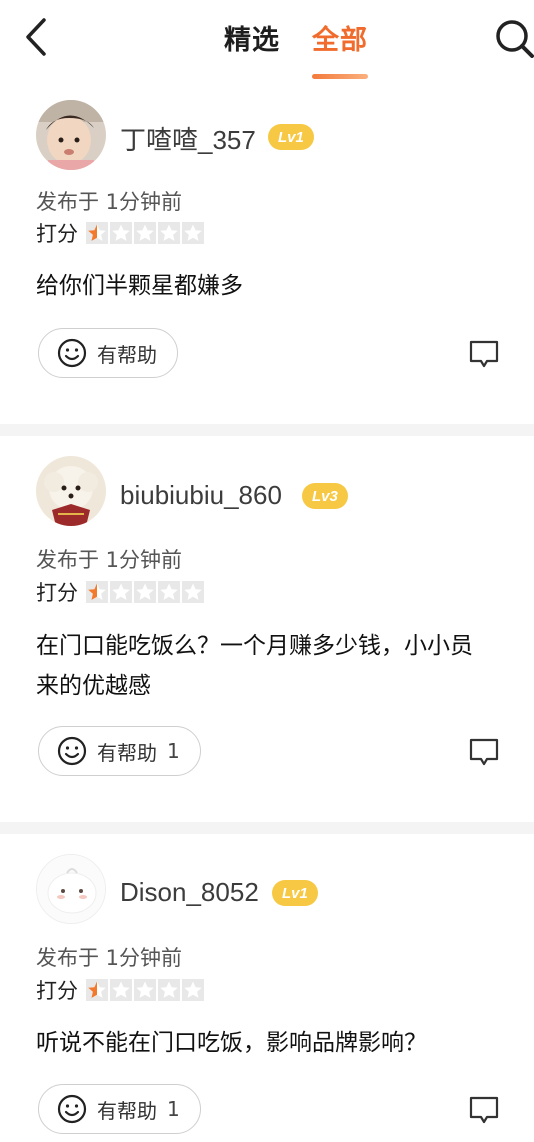  What do you see at coordinates (325, 496) in the screenshot?
I see `level-badge: Lv3` at bounding box center [325, 496].